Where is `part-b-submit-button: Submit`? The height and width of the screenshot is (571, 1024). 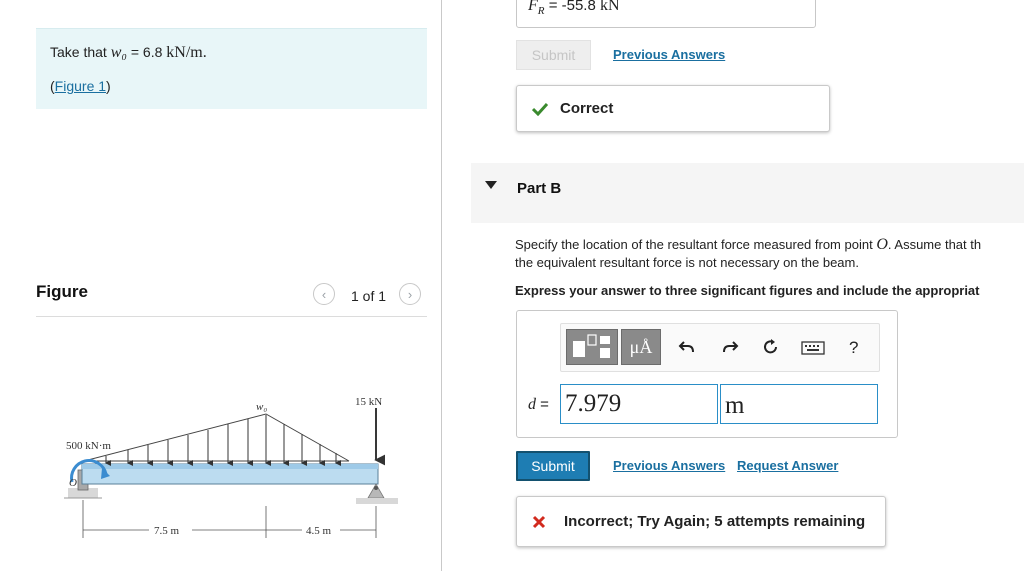
part-b-submit-button: Submit is located at coordinates (553, 466).